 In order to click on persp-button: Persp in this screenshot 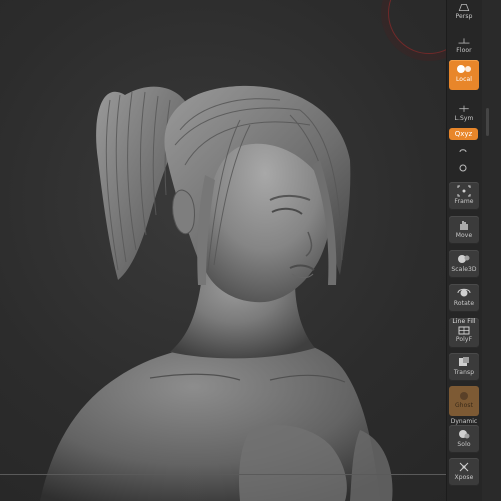, I will do `click(464, 10)`.